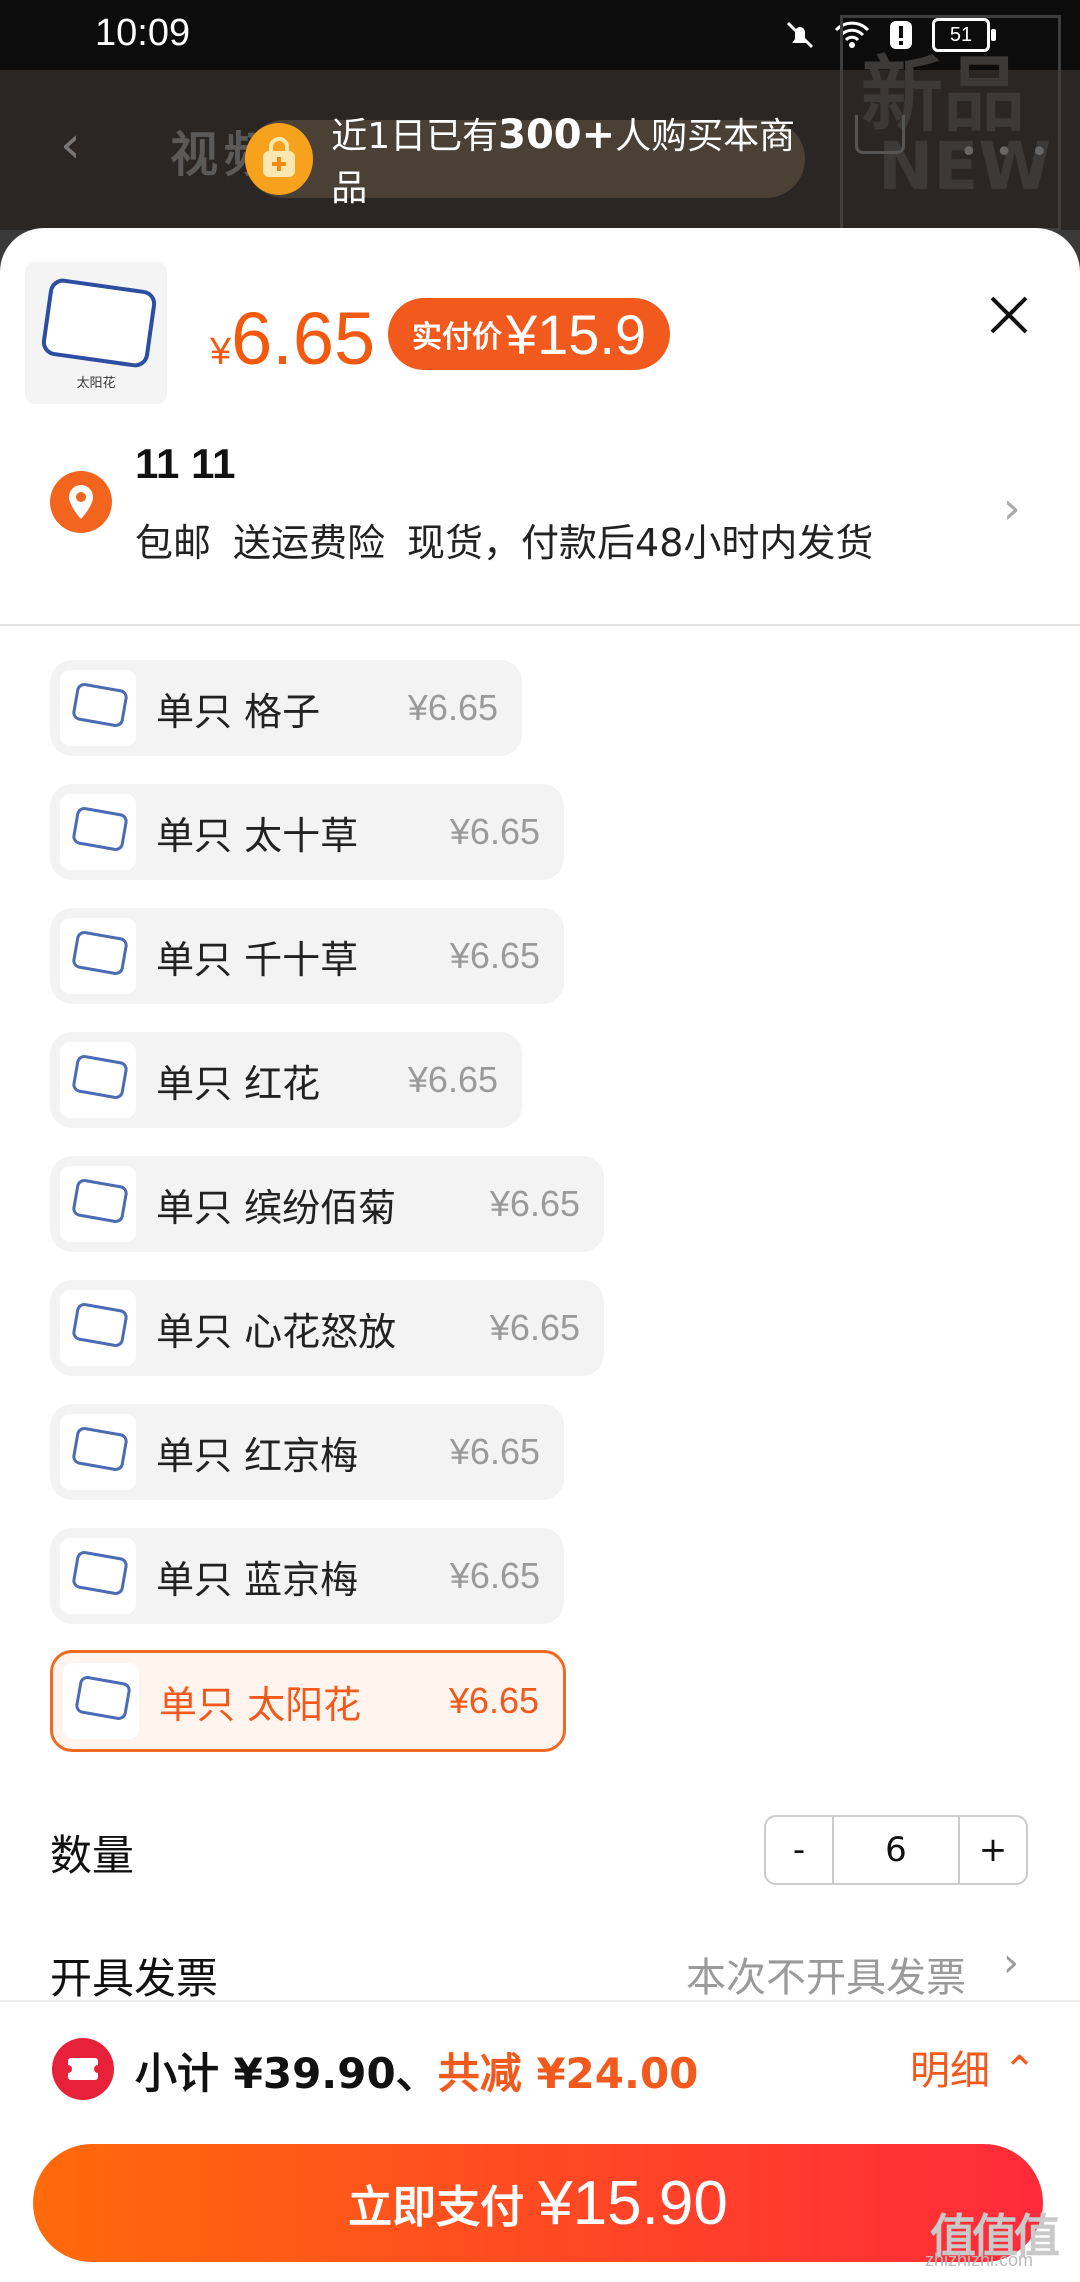 Image resolution: width=1080 pixels, height=2282 pixels. Describe the element at coordinates (286, 708) in the screenshot. I see `sku-option: 单只 格子 ¥6.65` at that location.